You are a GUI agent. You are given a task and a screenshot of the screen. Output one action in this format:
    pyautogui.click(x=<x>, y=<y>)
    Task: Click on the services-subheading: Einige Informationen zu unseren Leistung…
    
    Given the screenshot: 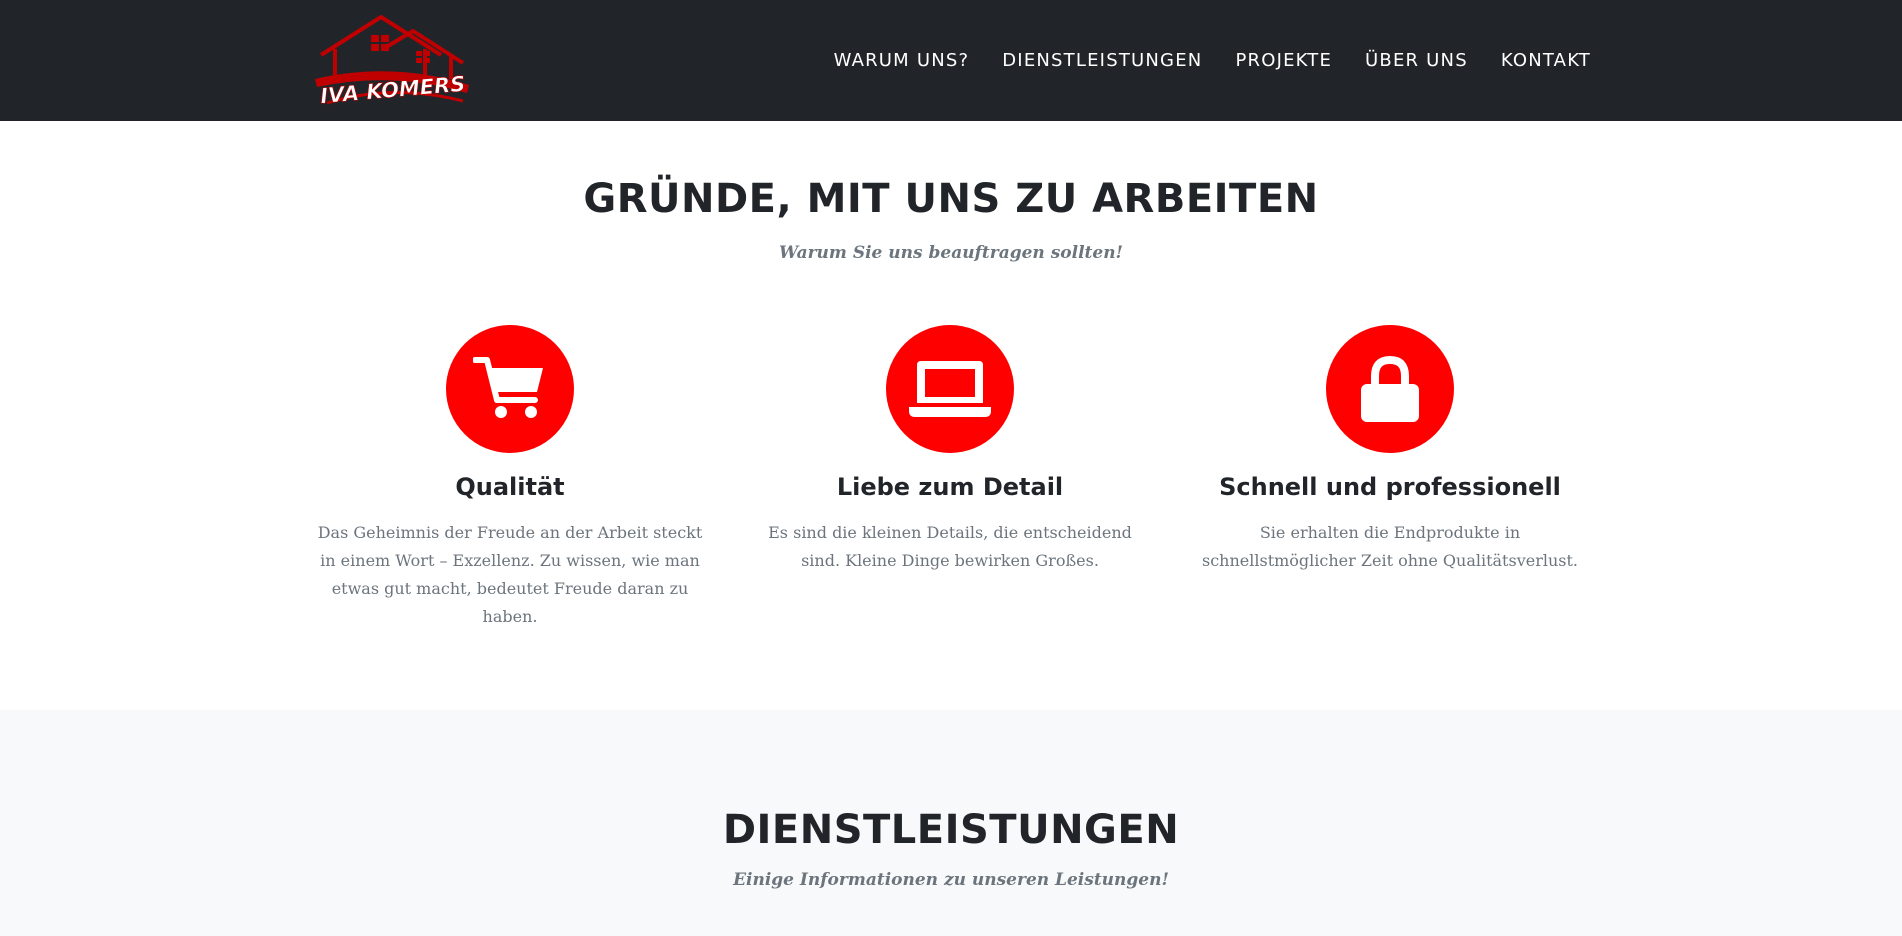 What is the action you would take?
    pyautogui.click(x=951, y=880)
    